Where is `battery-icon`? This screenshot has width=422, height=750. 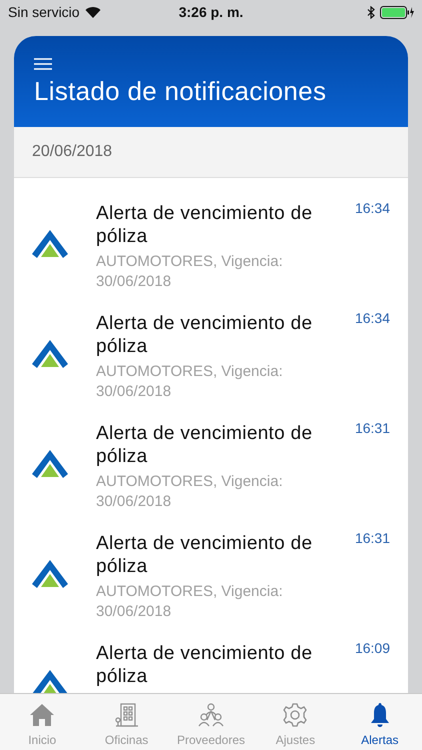 battery-icon is located at coordinates (397, 12).